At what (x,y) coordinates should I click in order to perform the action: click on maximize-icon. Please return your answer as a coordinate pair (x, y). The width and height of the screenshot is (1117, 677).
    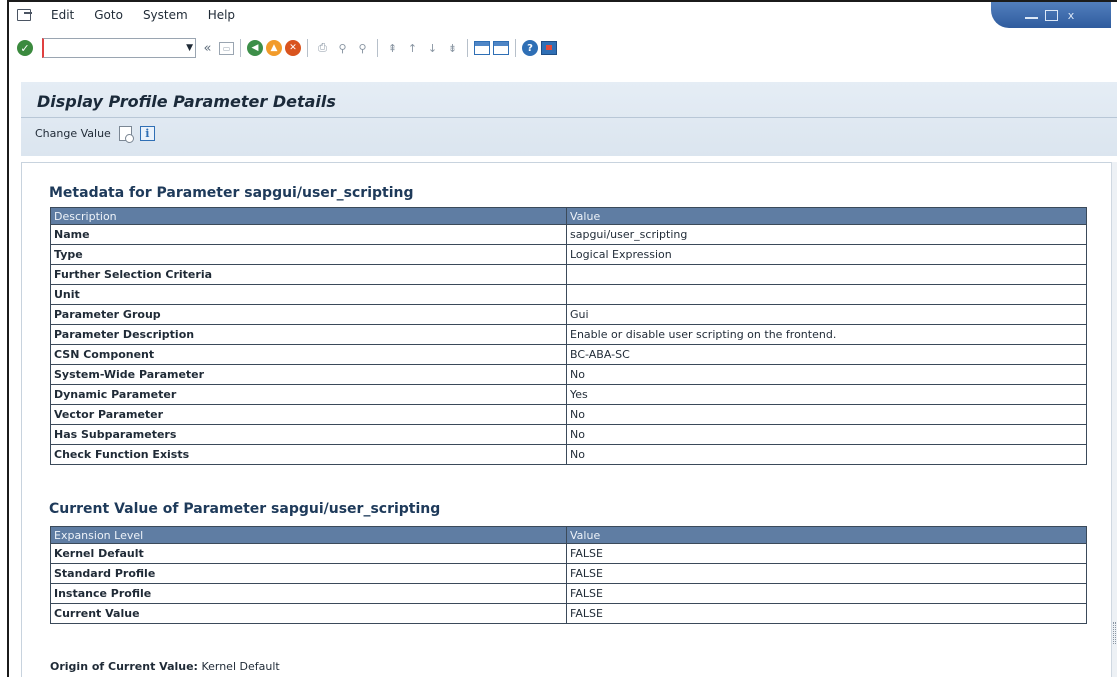
    Looking at the image, I should click on (1051, 15).